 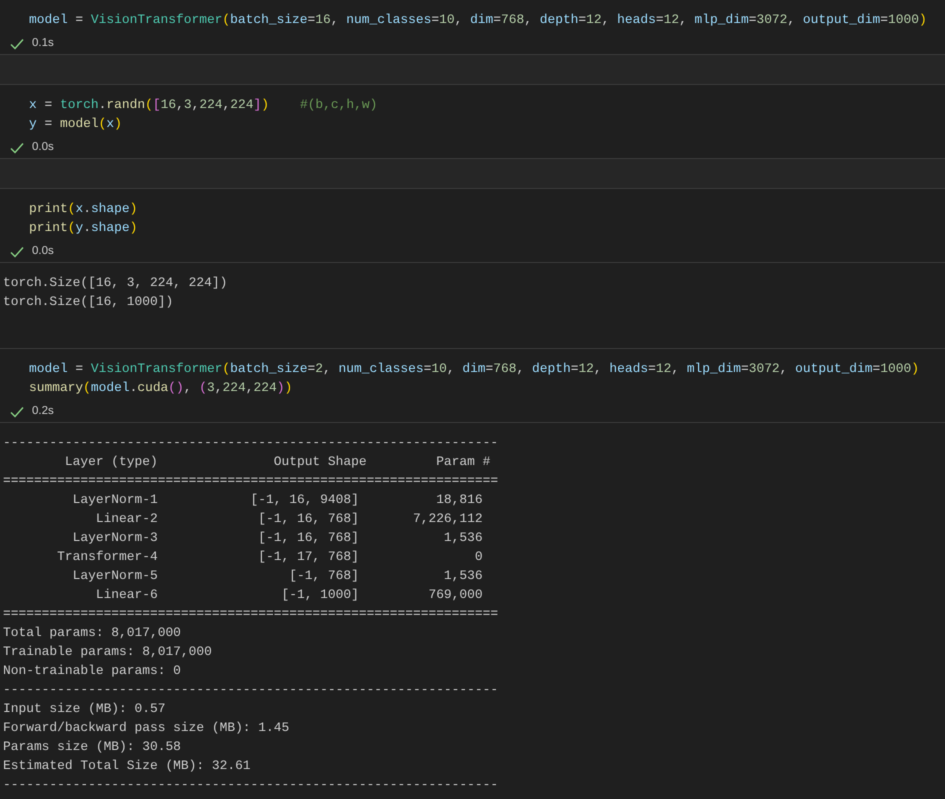 I want to click on output-line: torch.Size([16, 1000]), so click(x=88, y=302).